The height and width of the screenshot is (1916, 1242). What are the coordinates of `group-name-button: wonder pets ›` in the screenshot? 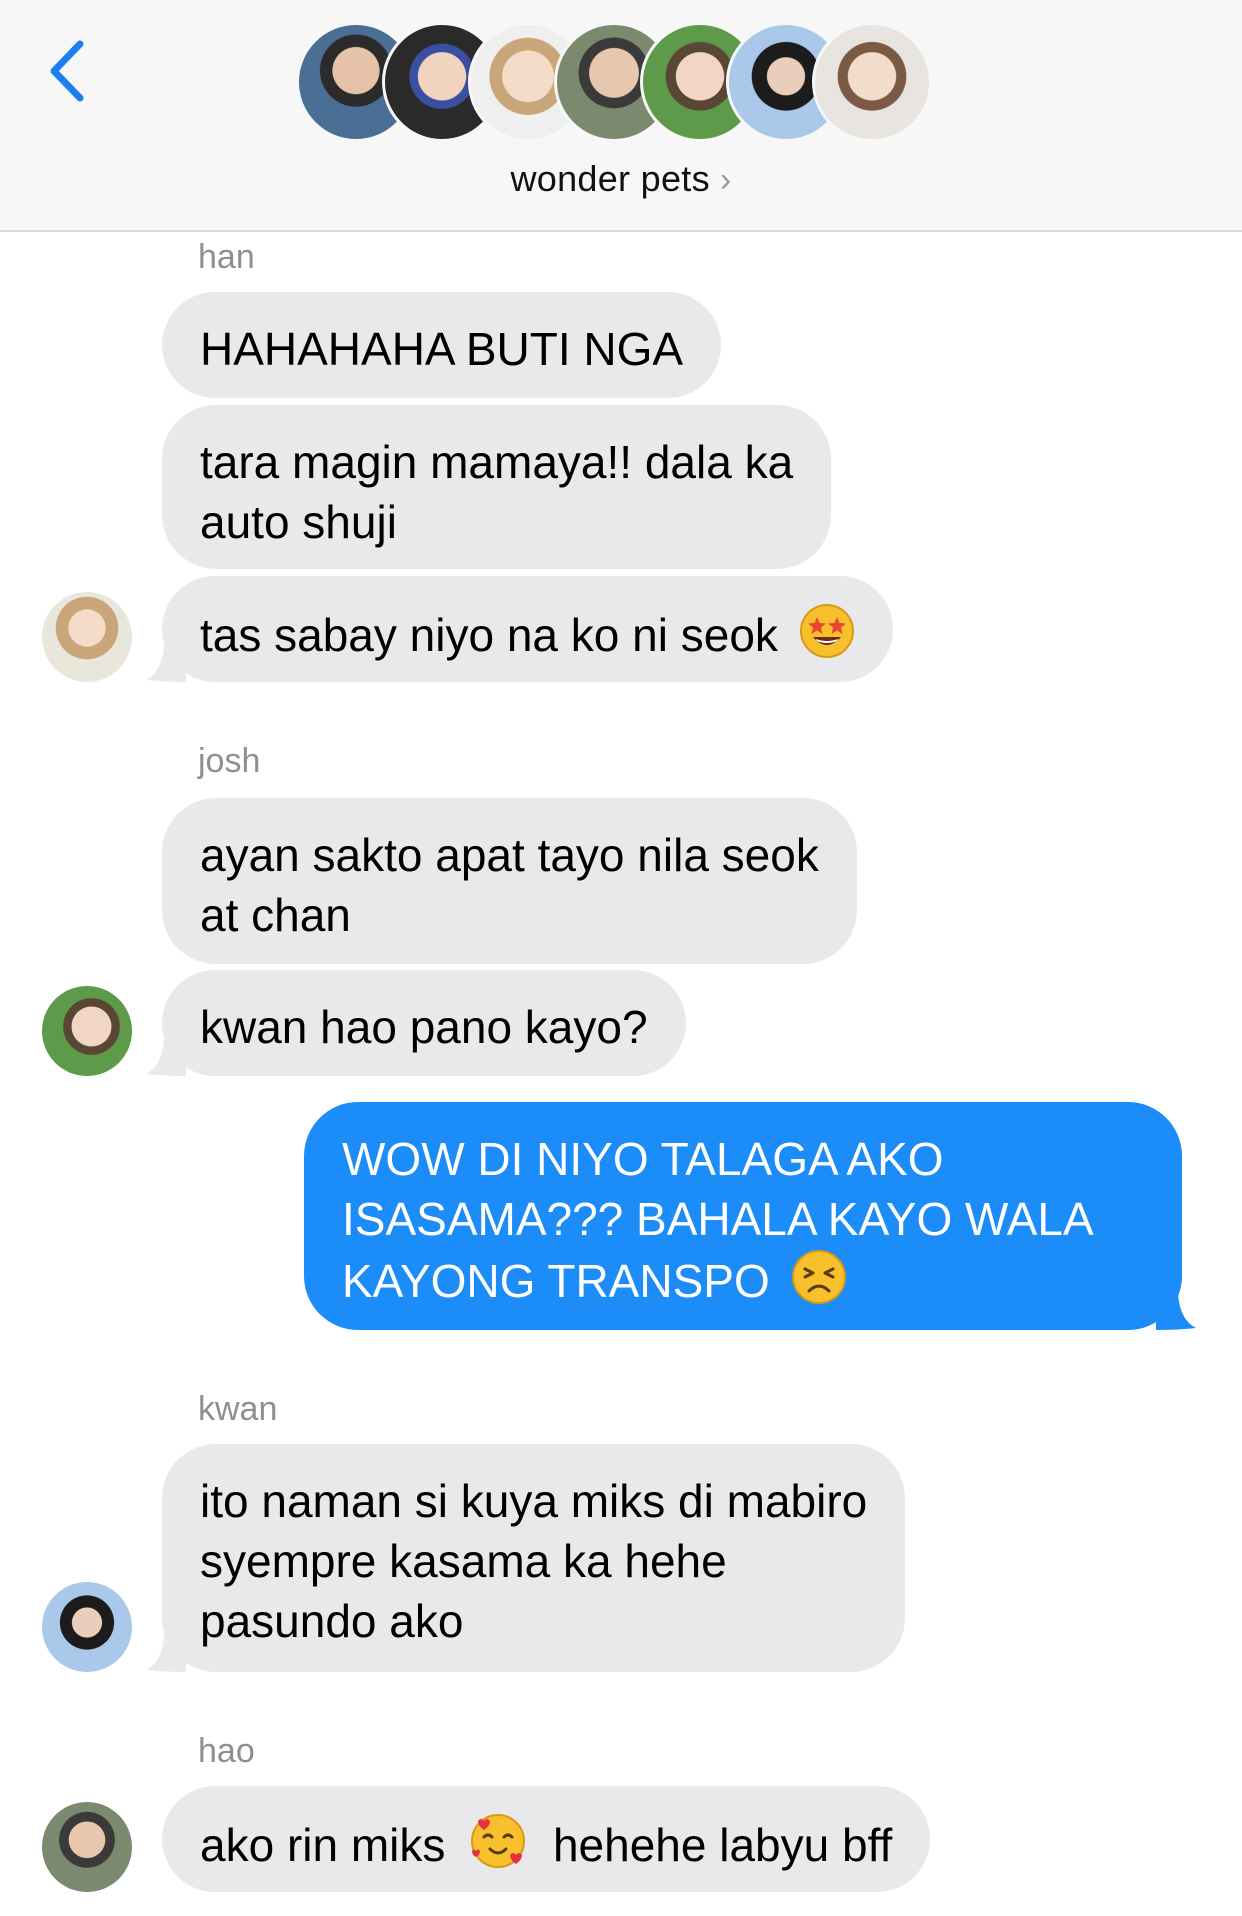 It's located at (621, 179).